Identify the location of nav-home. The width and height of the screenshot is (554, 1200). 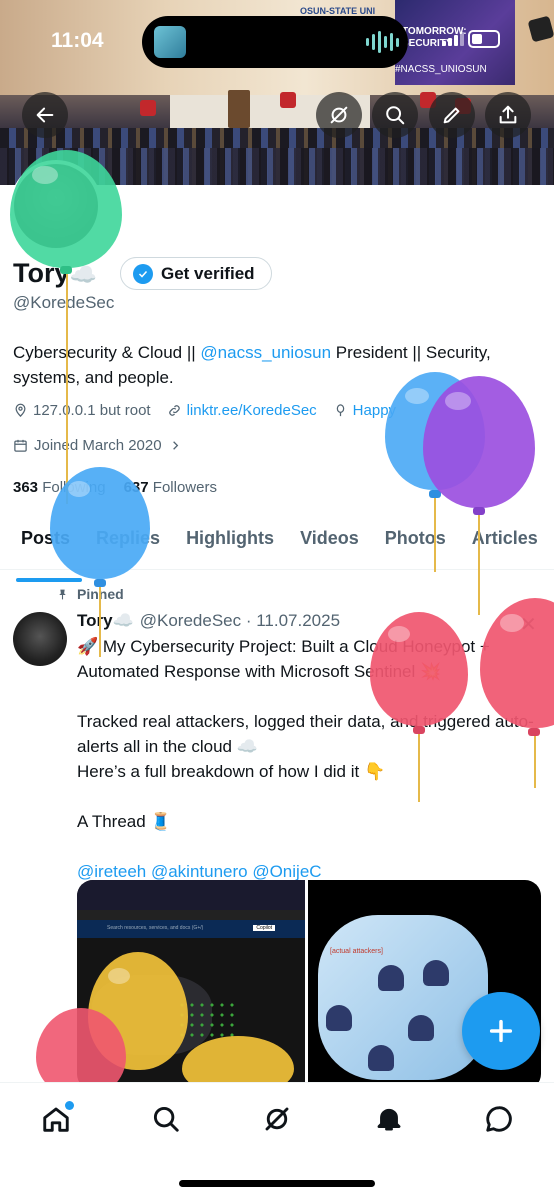
(56, 1119).